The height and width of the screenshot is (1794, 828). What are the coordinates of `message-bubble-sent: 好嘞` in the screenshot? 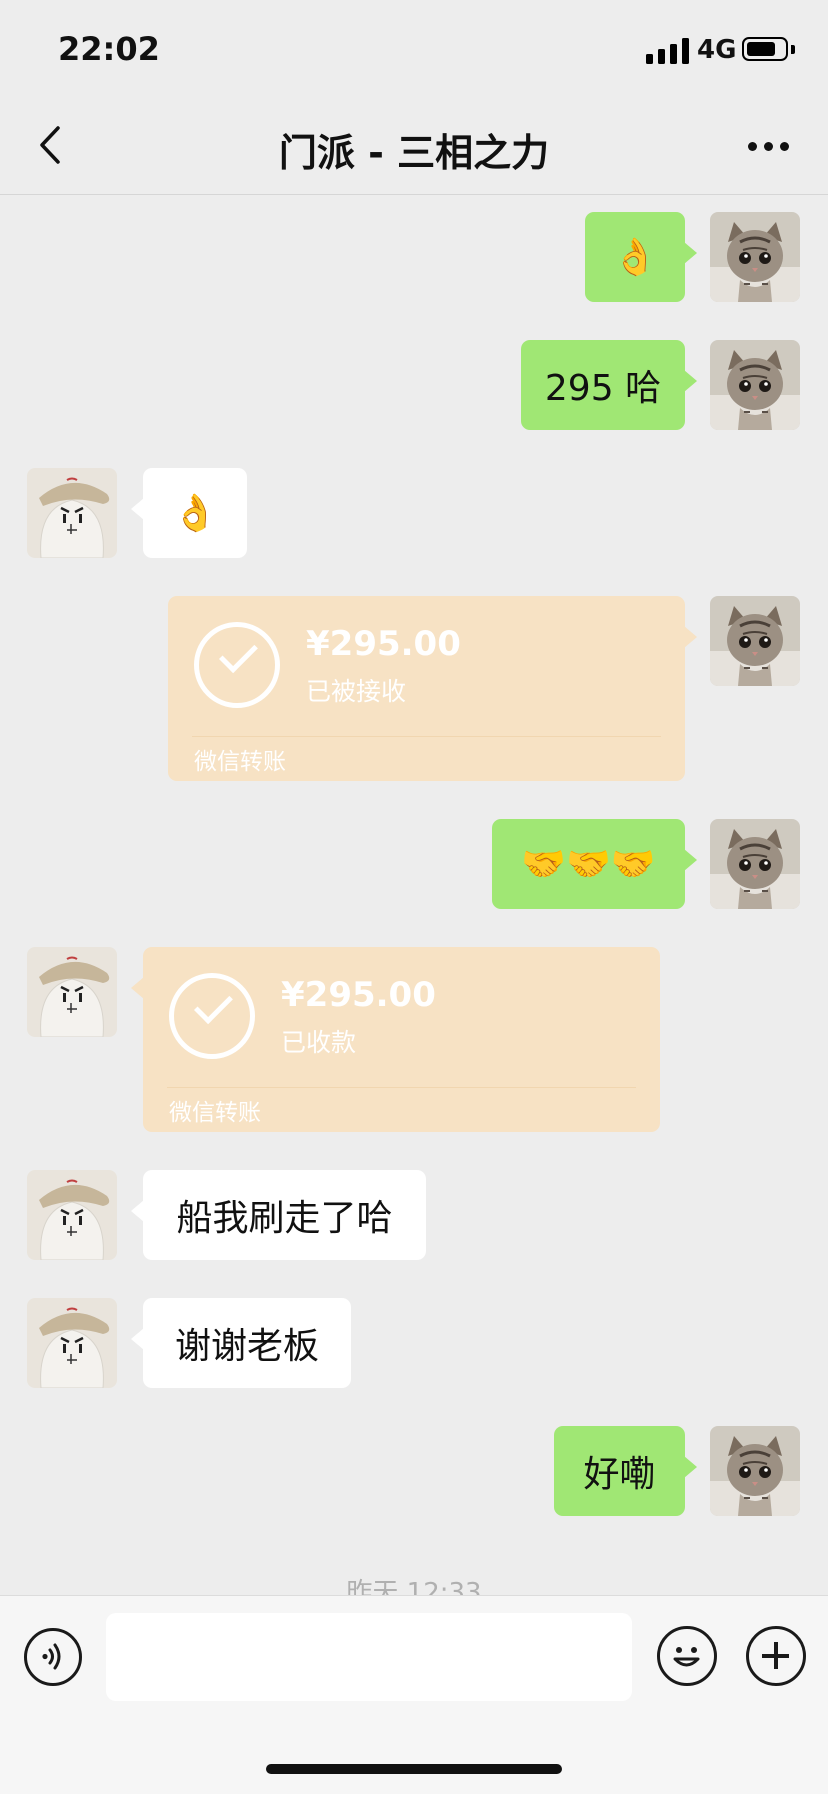 It's located at (625, 1471).